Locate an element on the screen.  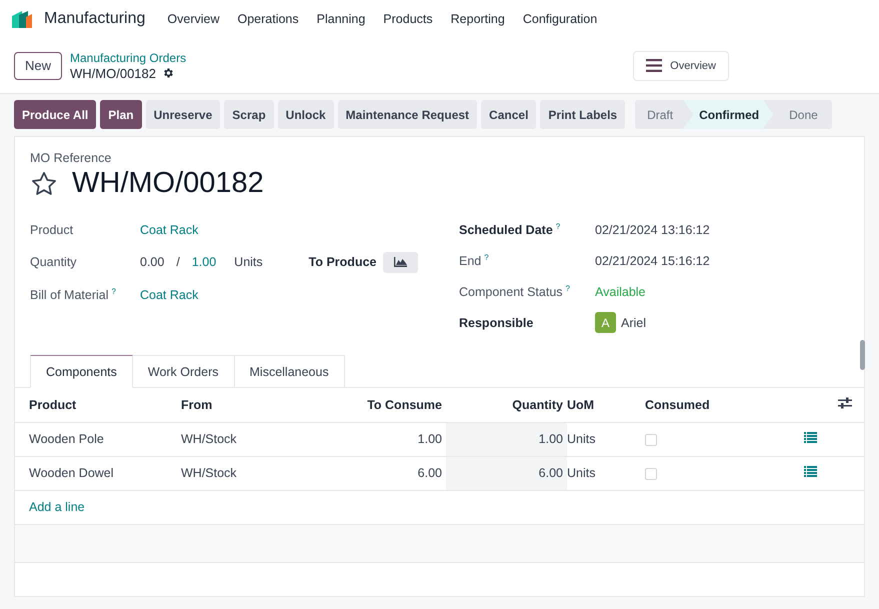
action-button: Unlock is located at coordinates (306, 114).